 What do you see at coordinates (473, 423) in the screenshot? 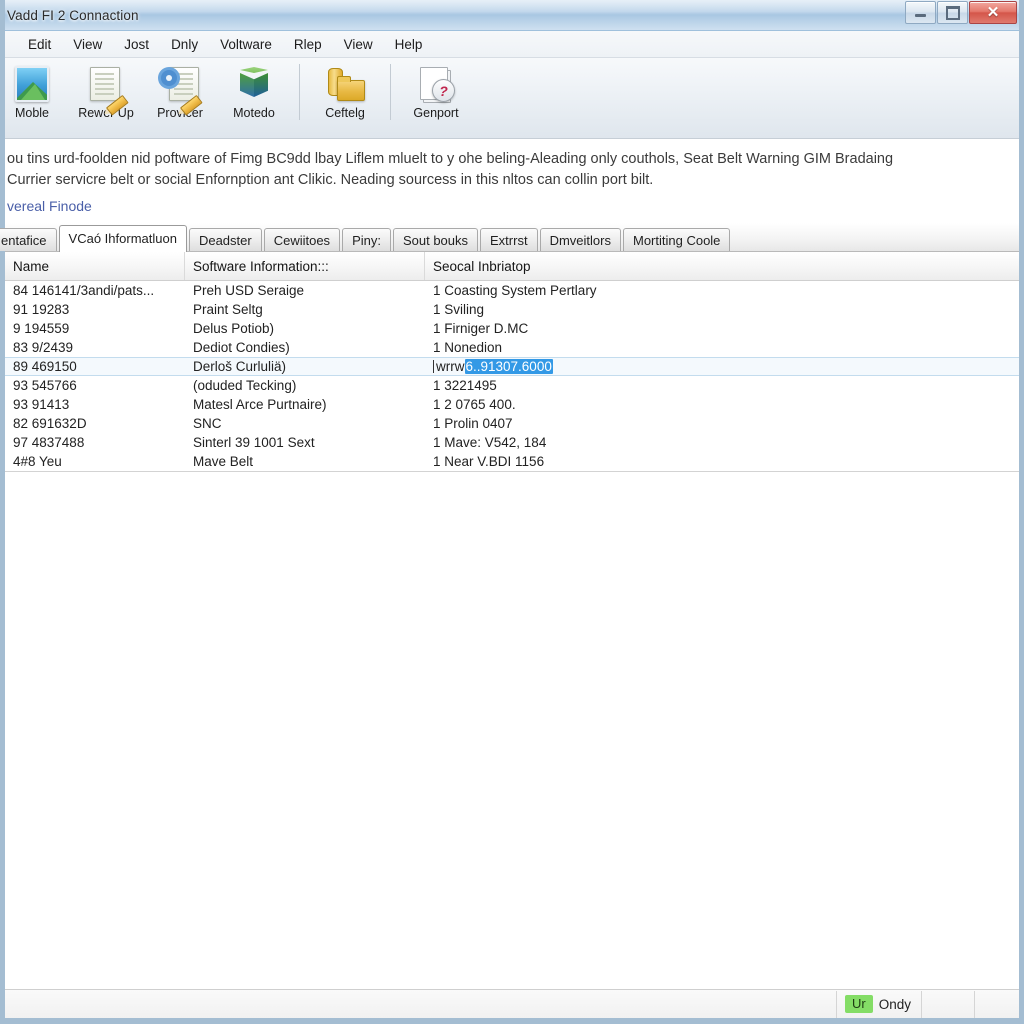
I see `cell-info: 1 Prolin 0407` at bounding box center [473, 423].